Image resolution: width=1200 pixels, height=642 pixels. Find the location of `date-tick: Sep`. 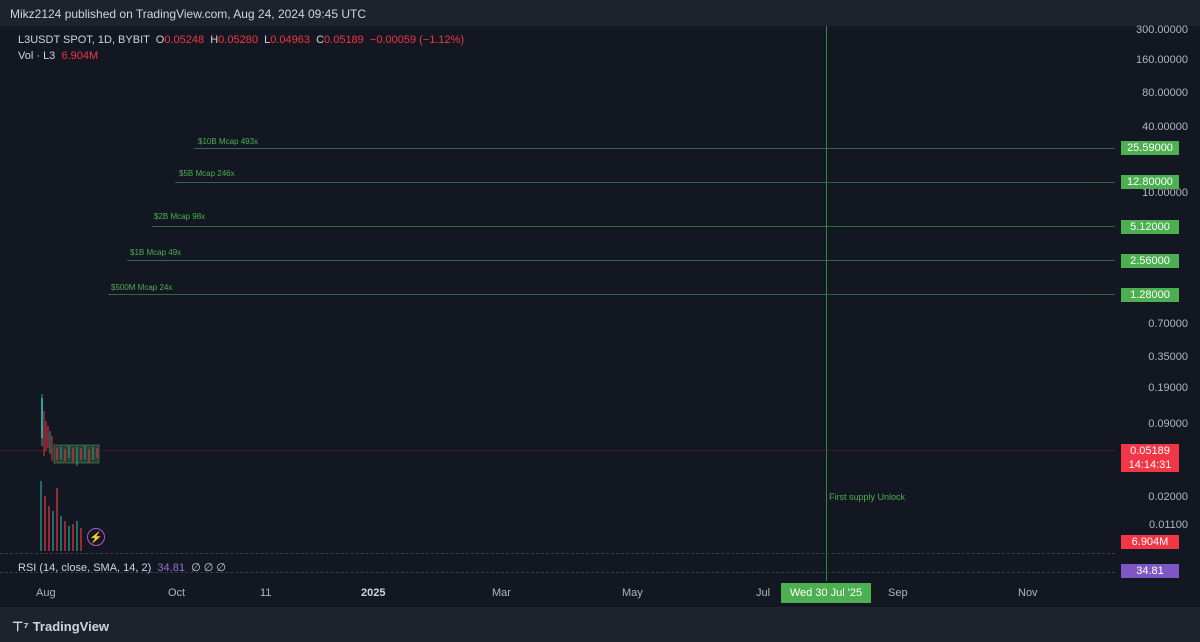

date-tick: Sep is located at coordinates (898, 593).